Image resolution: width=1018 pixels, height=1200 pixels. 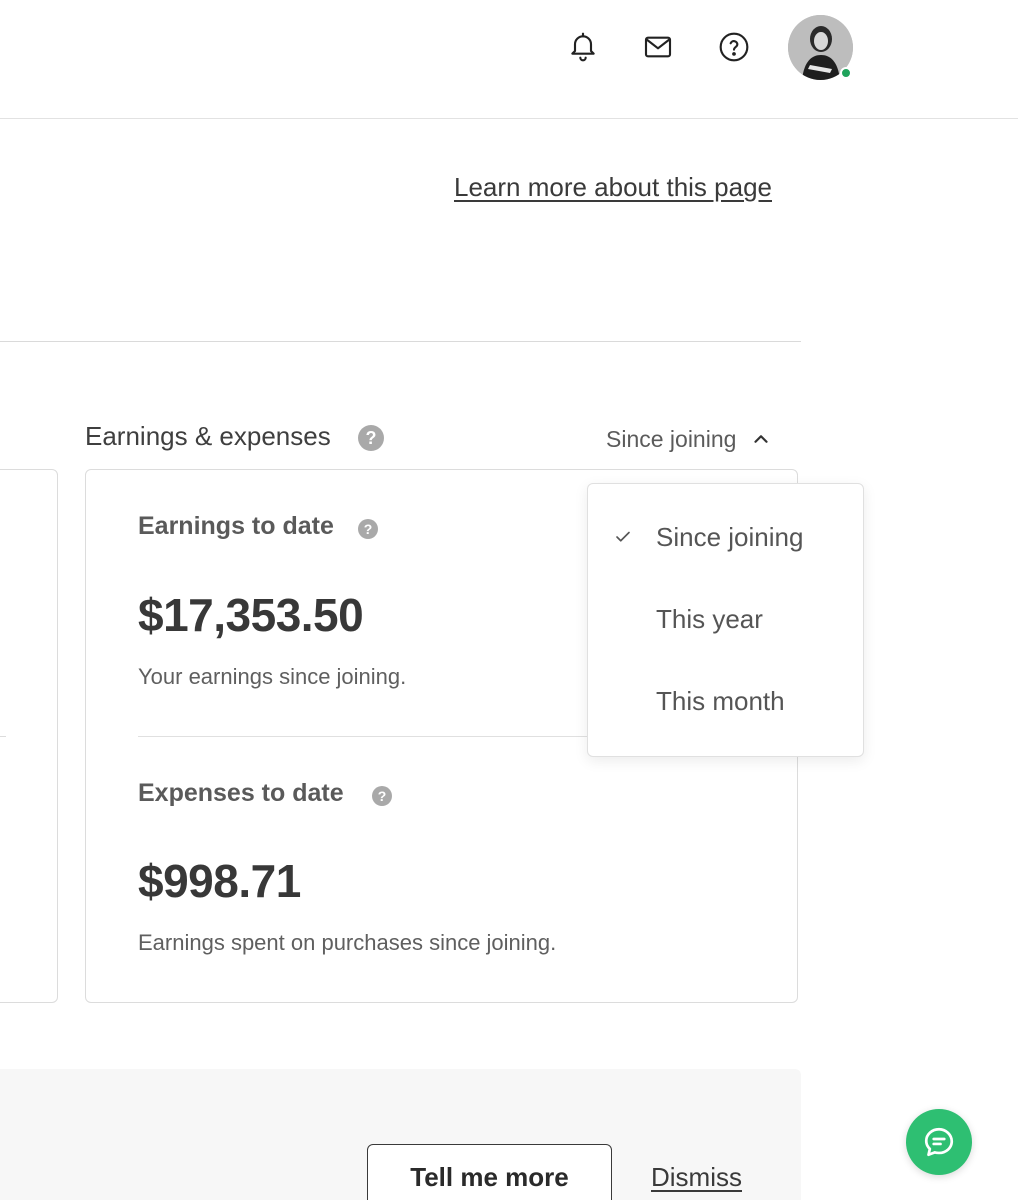 What do you see at coordinates (734, 47) in the screenshot?
I see `help-icon` at bounding box center [734, 47].